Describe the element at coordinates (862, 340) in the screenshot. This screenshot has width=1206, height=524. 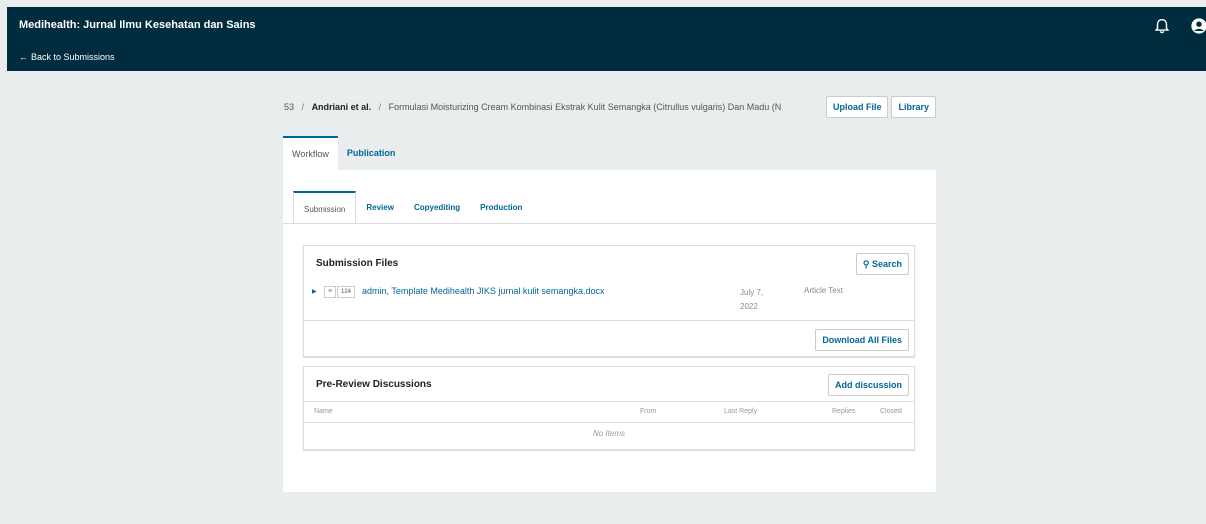
I see `download-all-files-button: Download All Files` at that location.